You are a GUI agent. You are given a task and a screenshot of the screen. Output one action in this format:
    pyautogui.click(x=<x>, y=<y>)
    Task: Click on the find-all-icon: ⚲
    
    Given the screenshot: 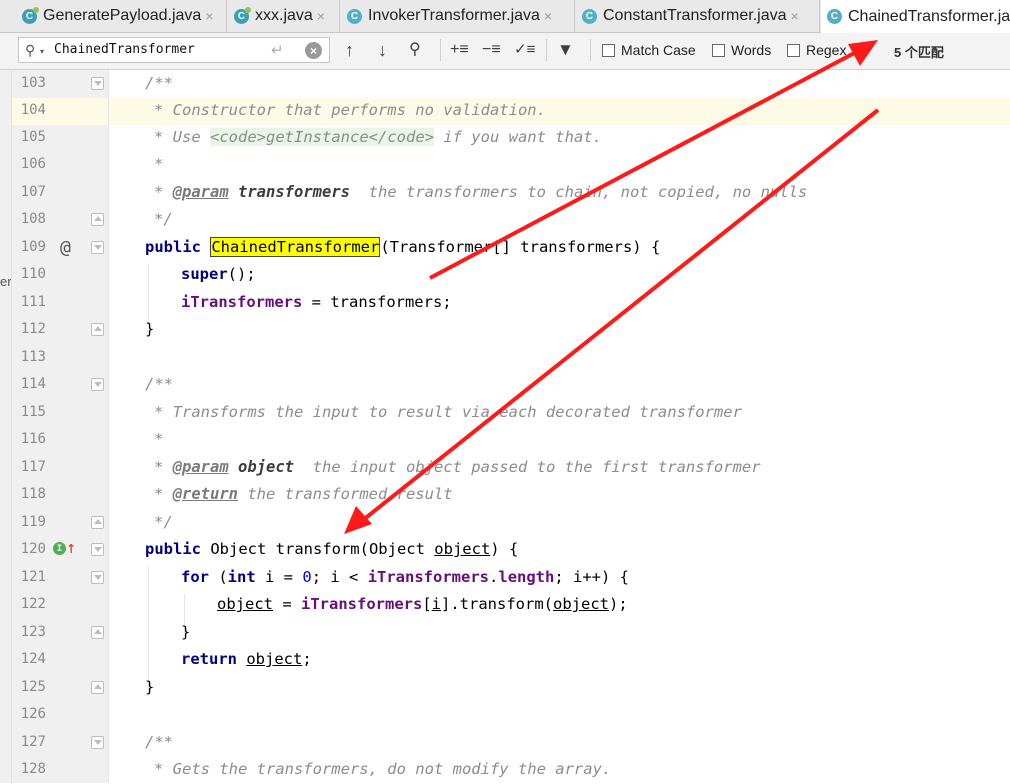 What is the action you would take?
    pyautogui.click(x=415, y=50)
    